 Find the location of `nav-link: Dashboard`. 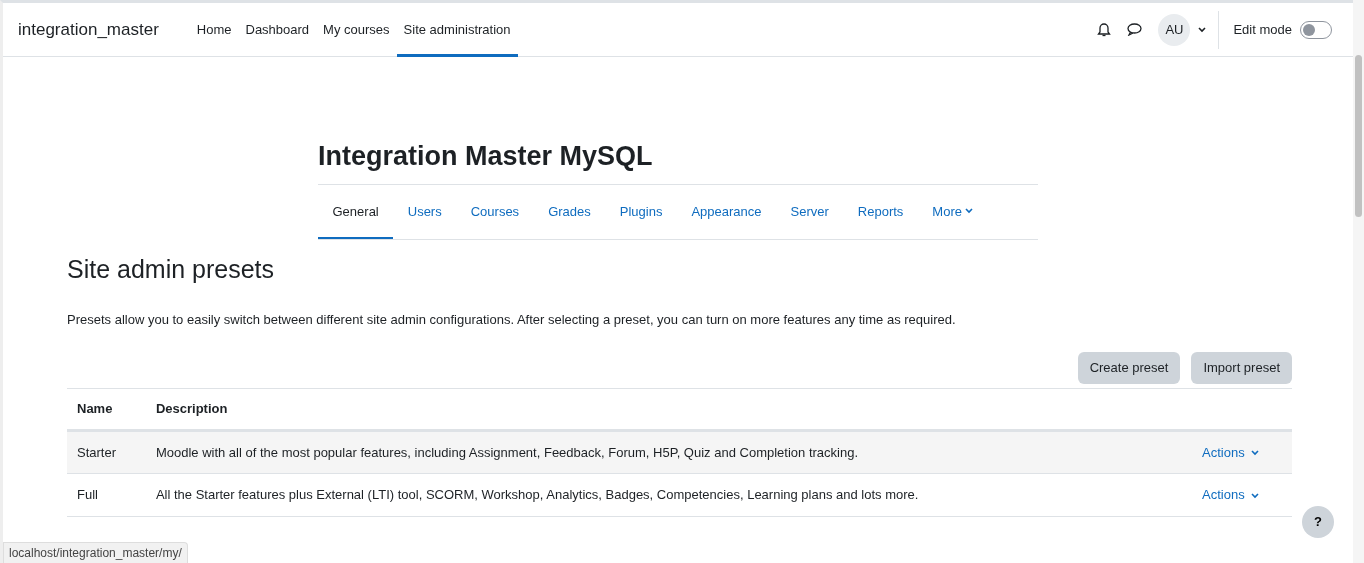

nav-link: Dashboard is located at coordinates (277, 30).